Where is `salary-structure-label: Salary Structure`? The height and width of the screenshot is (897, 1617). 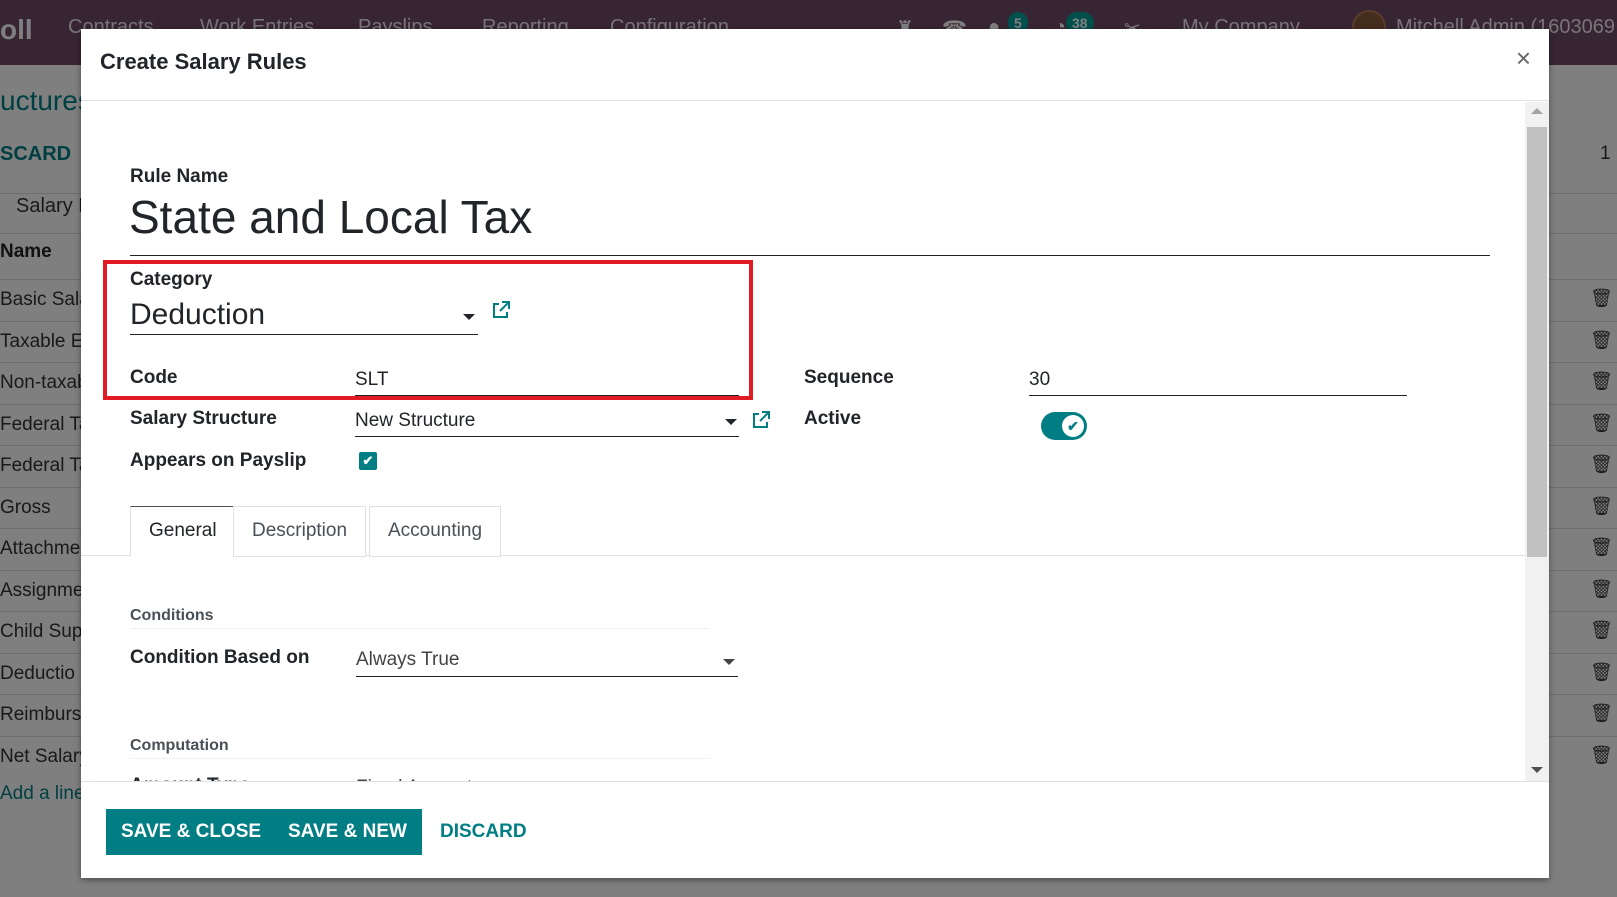 salary-structure-label: Salary Structure is located at coordinates (203, 418).